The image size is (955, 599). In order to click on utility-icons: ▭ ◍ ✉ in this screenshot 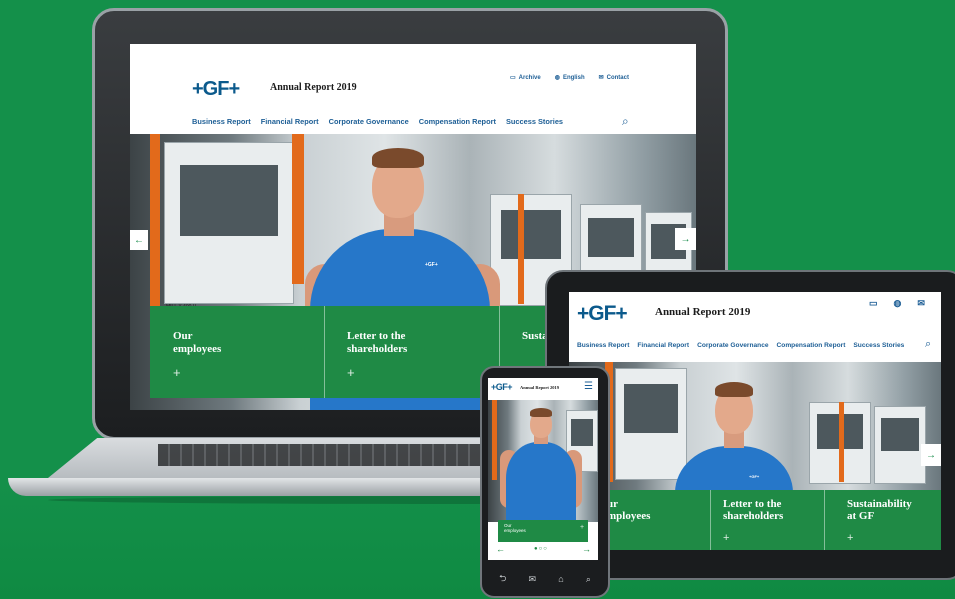, I will do `click(897, 303)`.